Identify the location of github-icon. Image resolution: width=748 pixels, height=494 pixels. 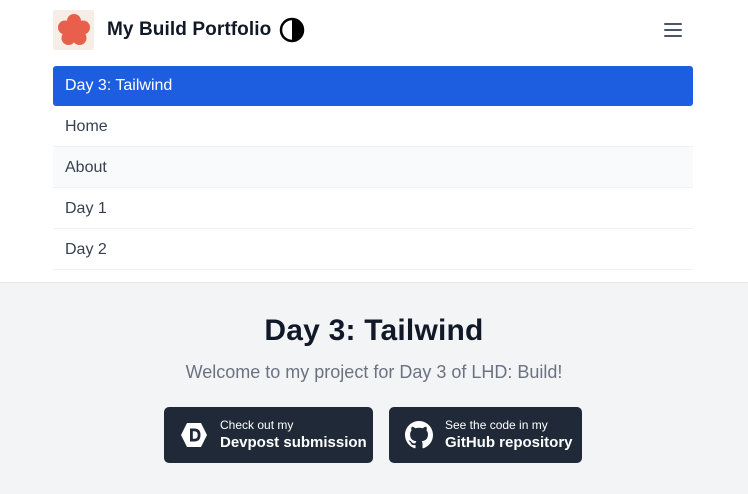
(419, 435).